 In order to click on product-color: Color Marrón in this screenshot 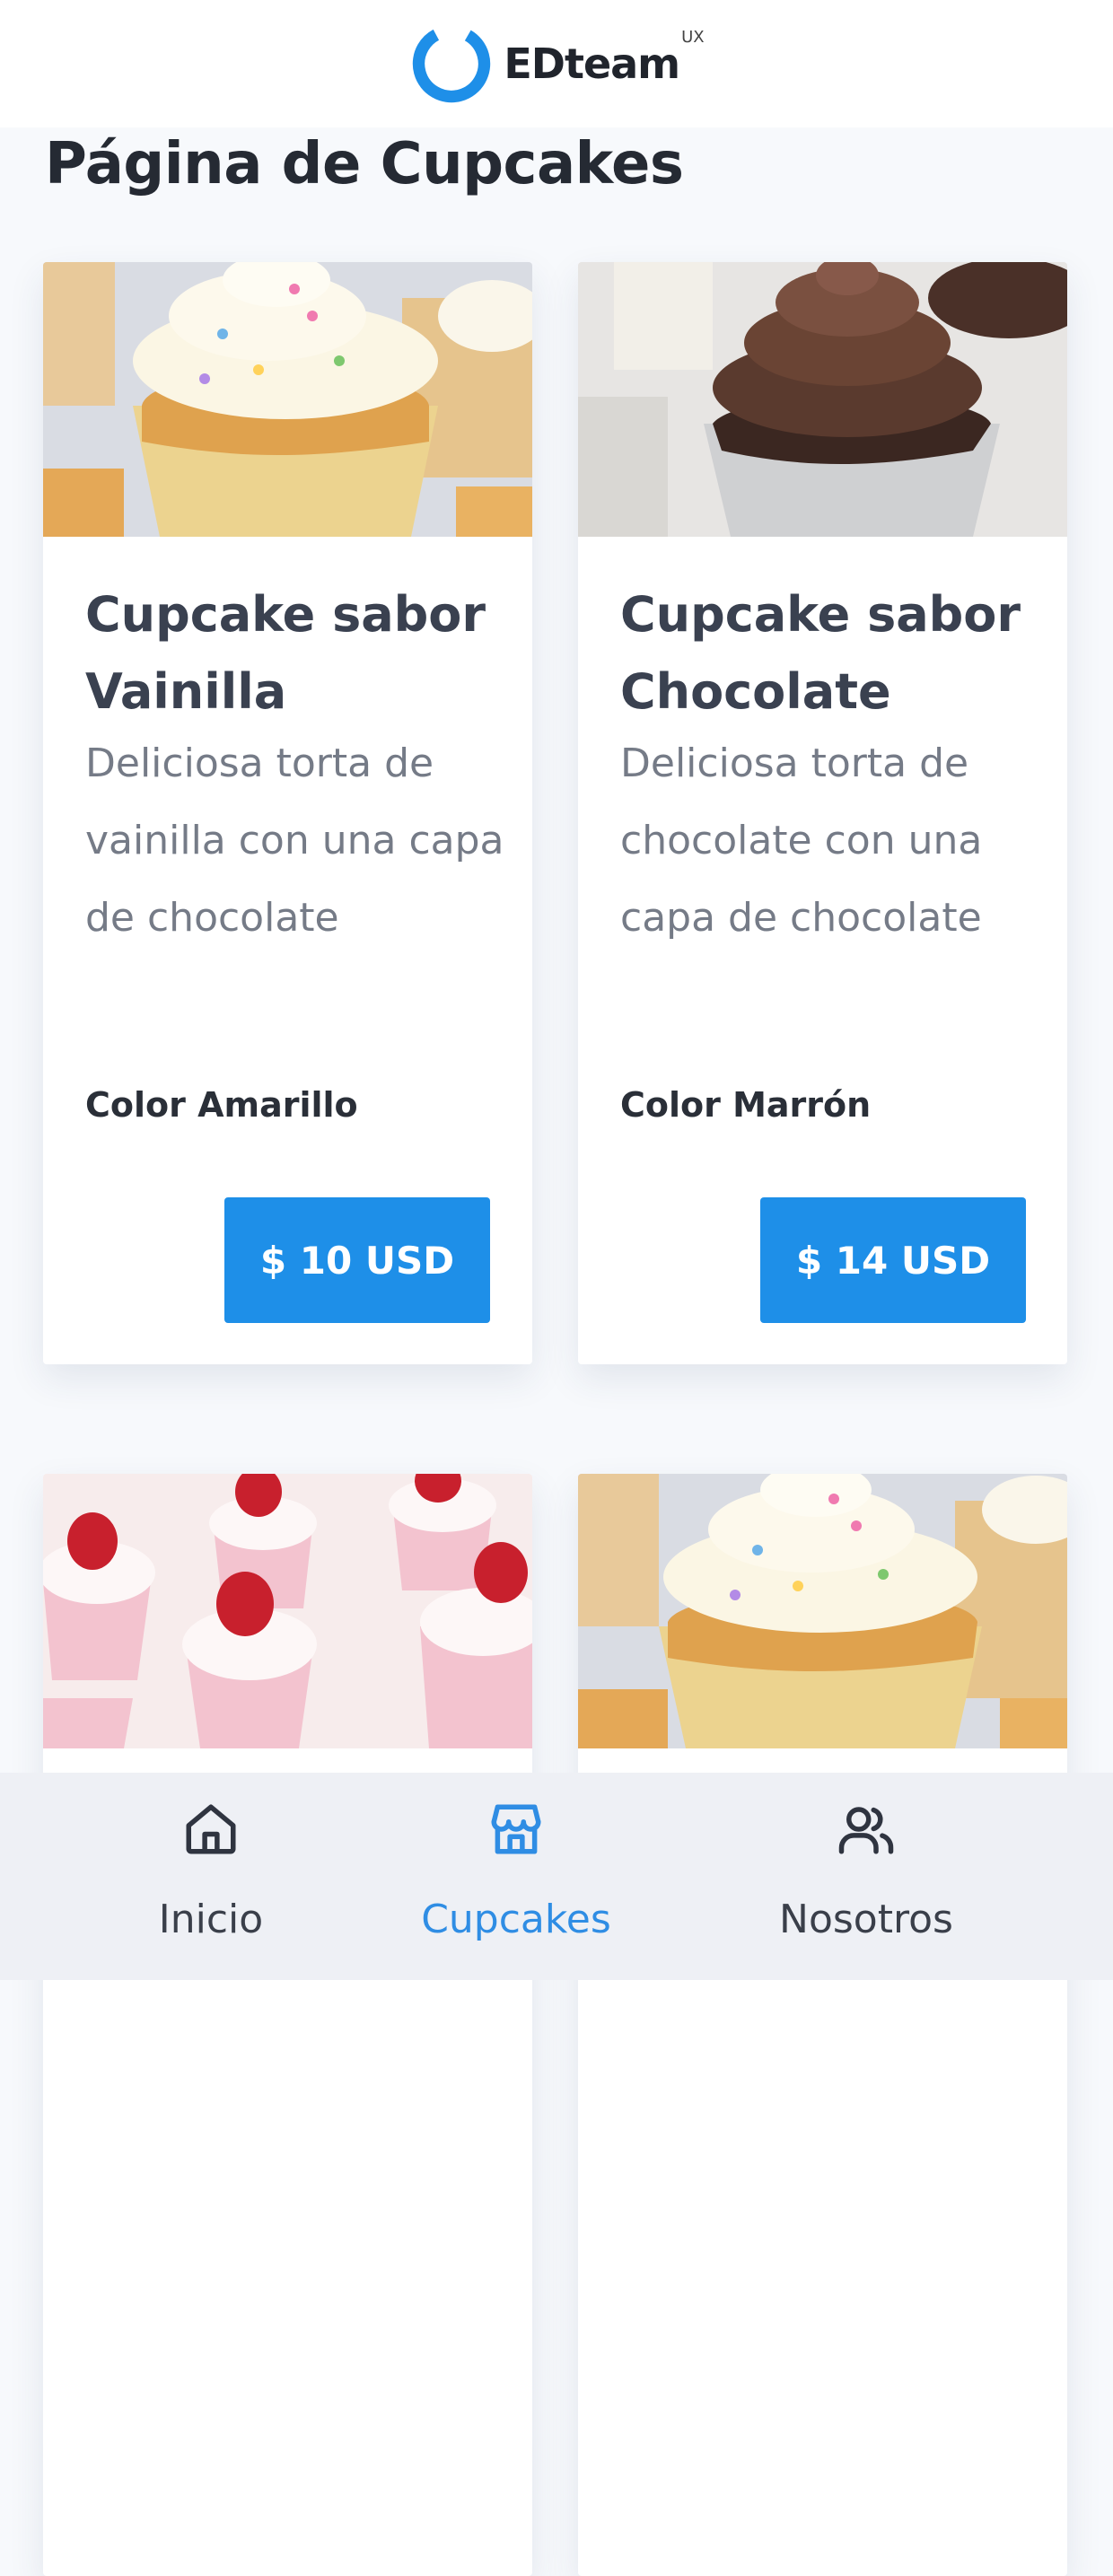, I will do `click(746, 1105)`.